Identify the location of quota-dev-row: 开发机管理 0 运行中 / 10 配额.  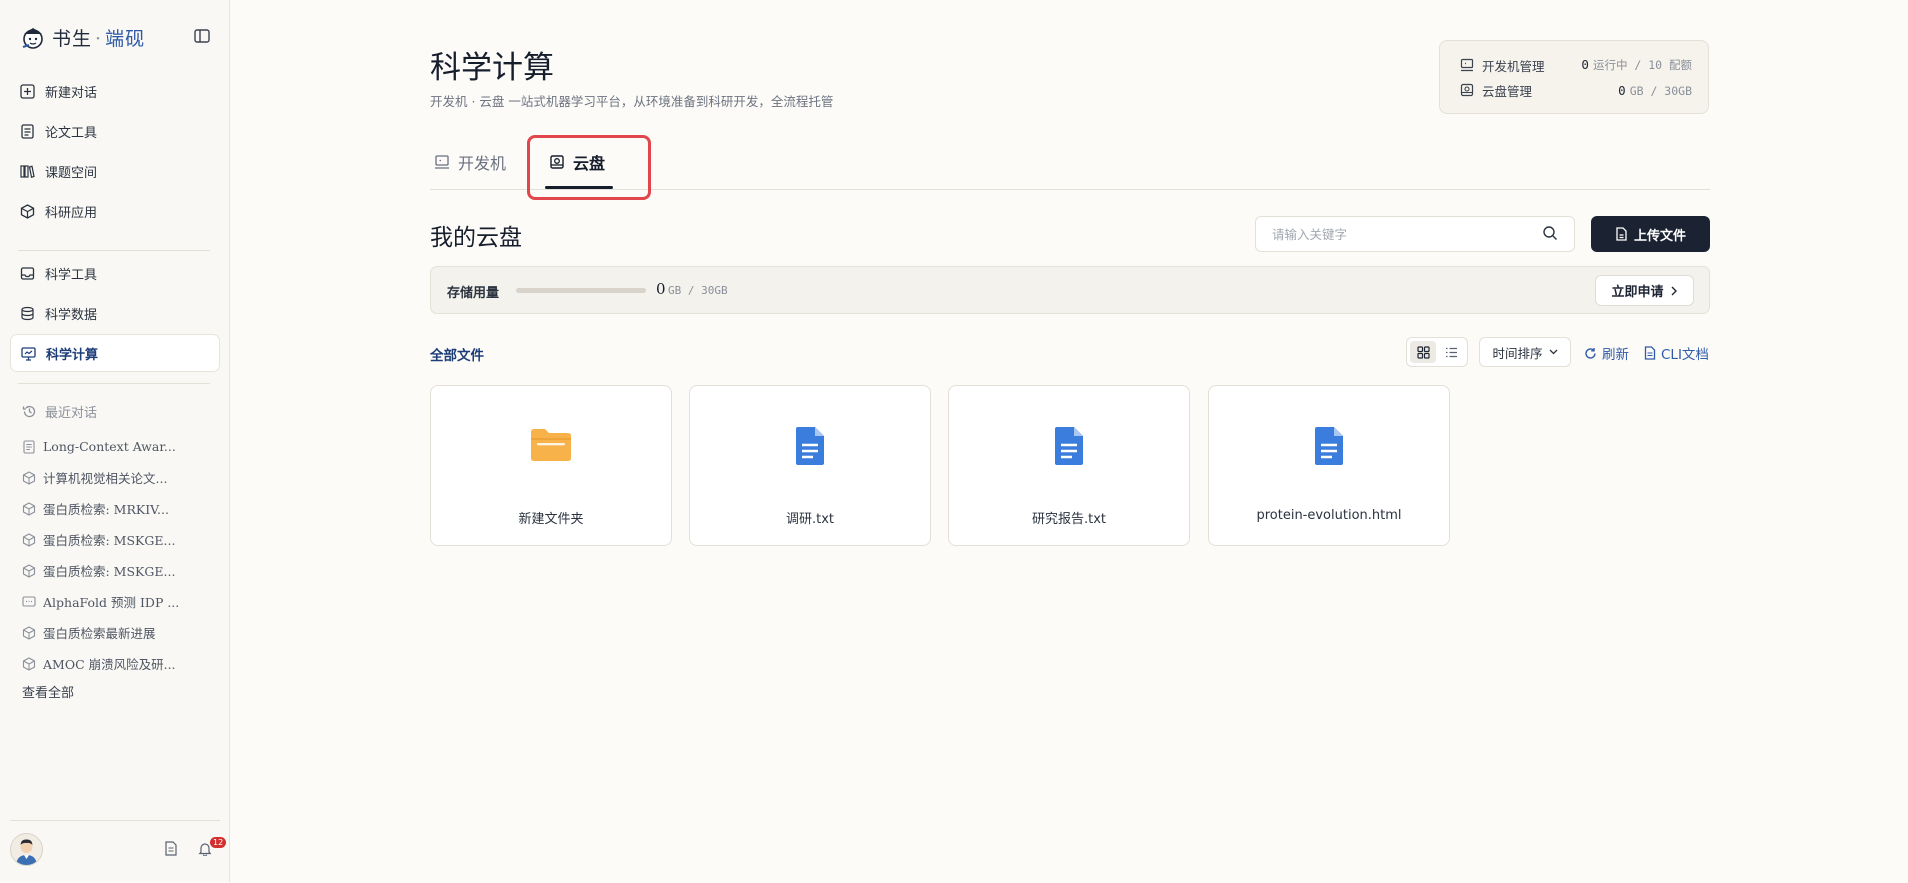
(1576, 65).